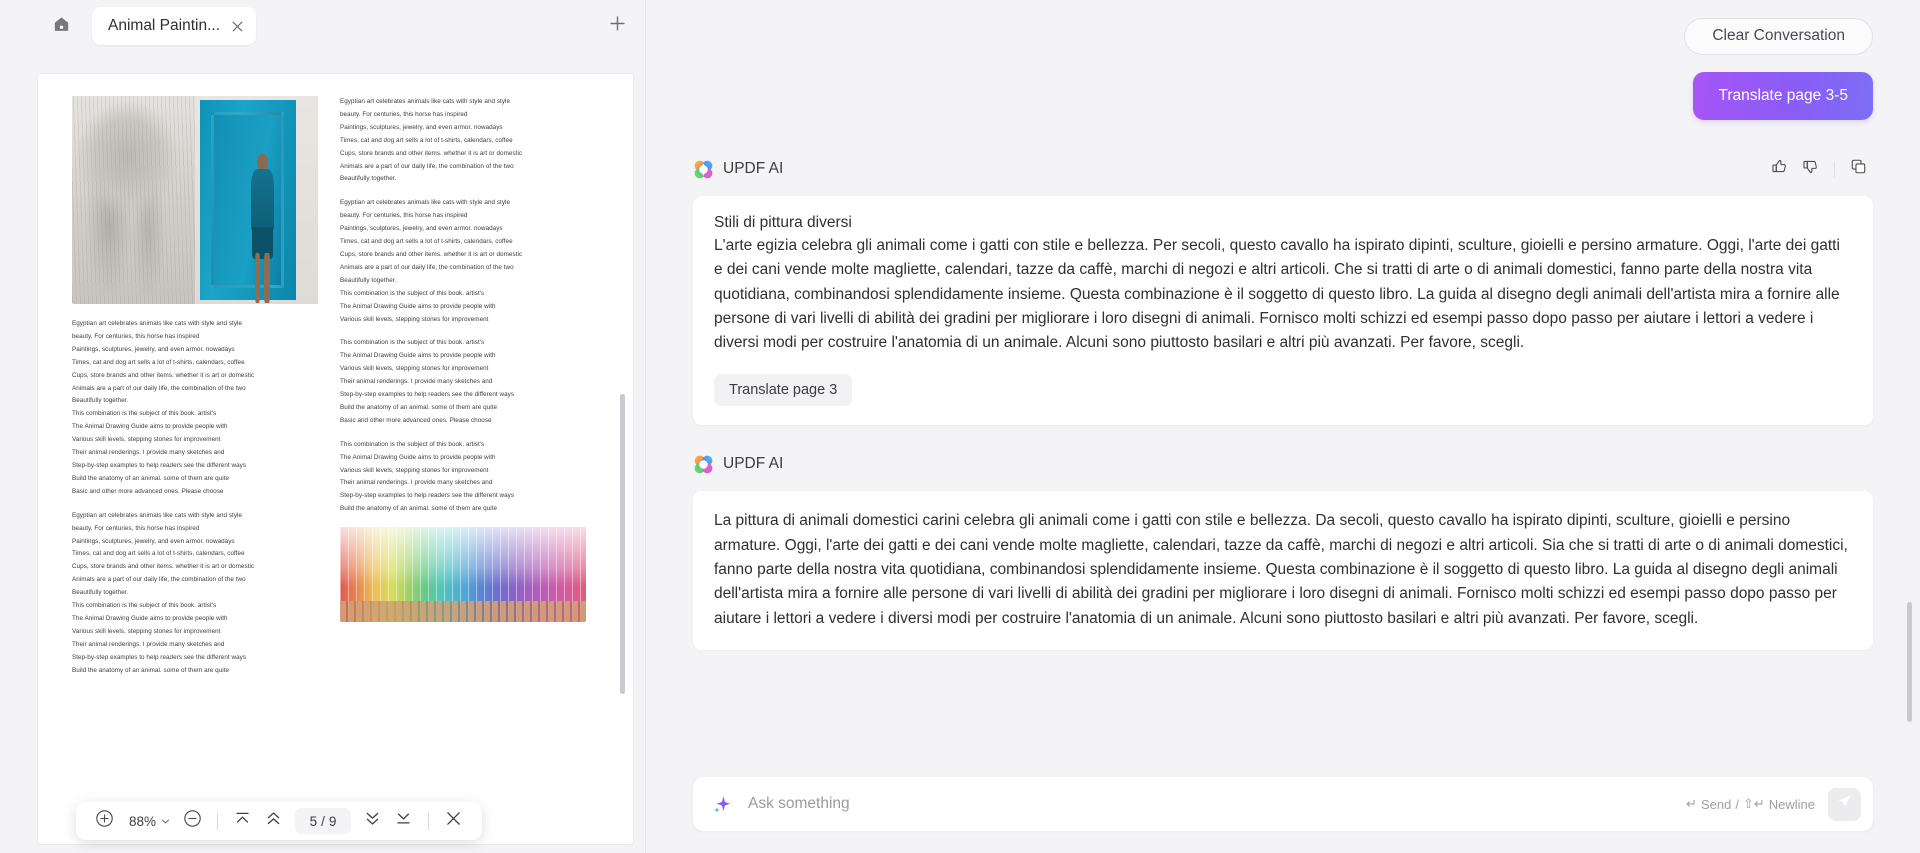 Image resolution: width=1920 pixels, height=853 pixels. What do you see at coordinates (753, 168) in the screenshot?
I see `ai-label: UPDF AI` at bounding box center [753, 168].